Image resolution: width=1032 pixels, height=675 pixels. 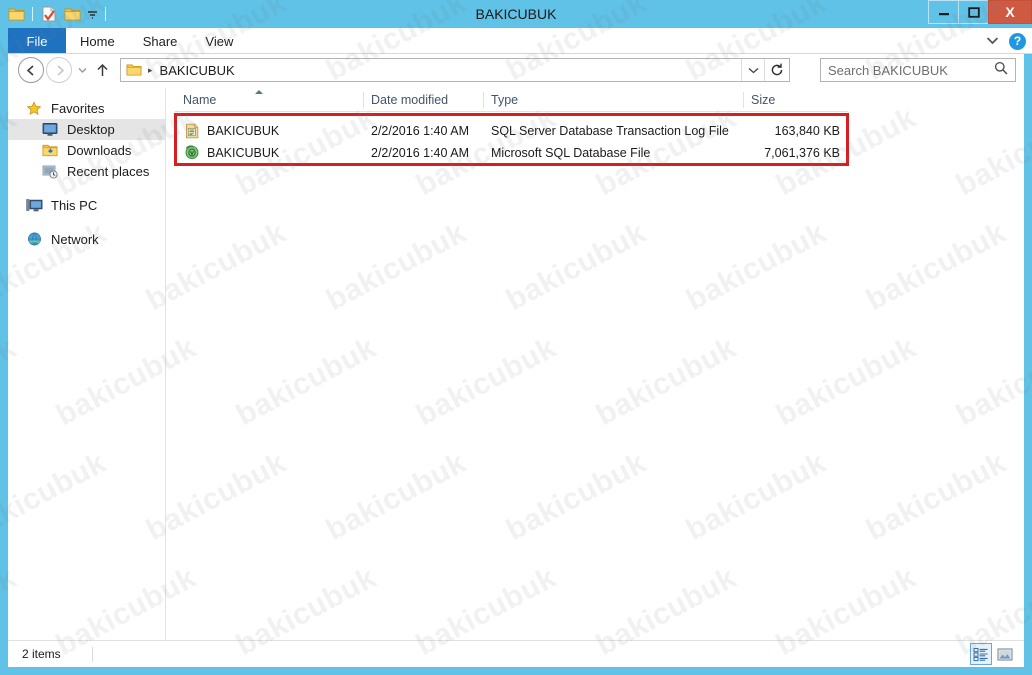 I want to click on sidebar-item-this-pc: This PC, so click(x=86, y=205).